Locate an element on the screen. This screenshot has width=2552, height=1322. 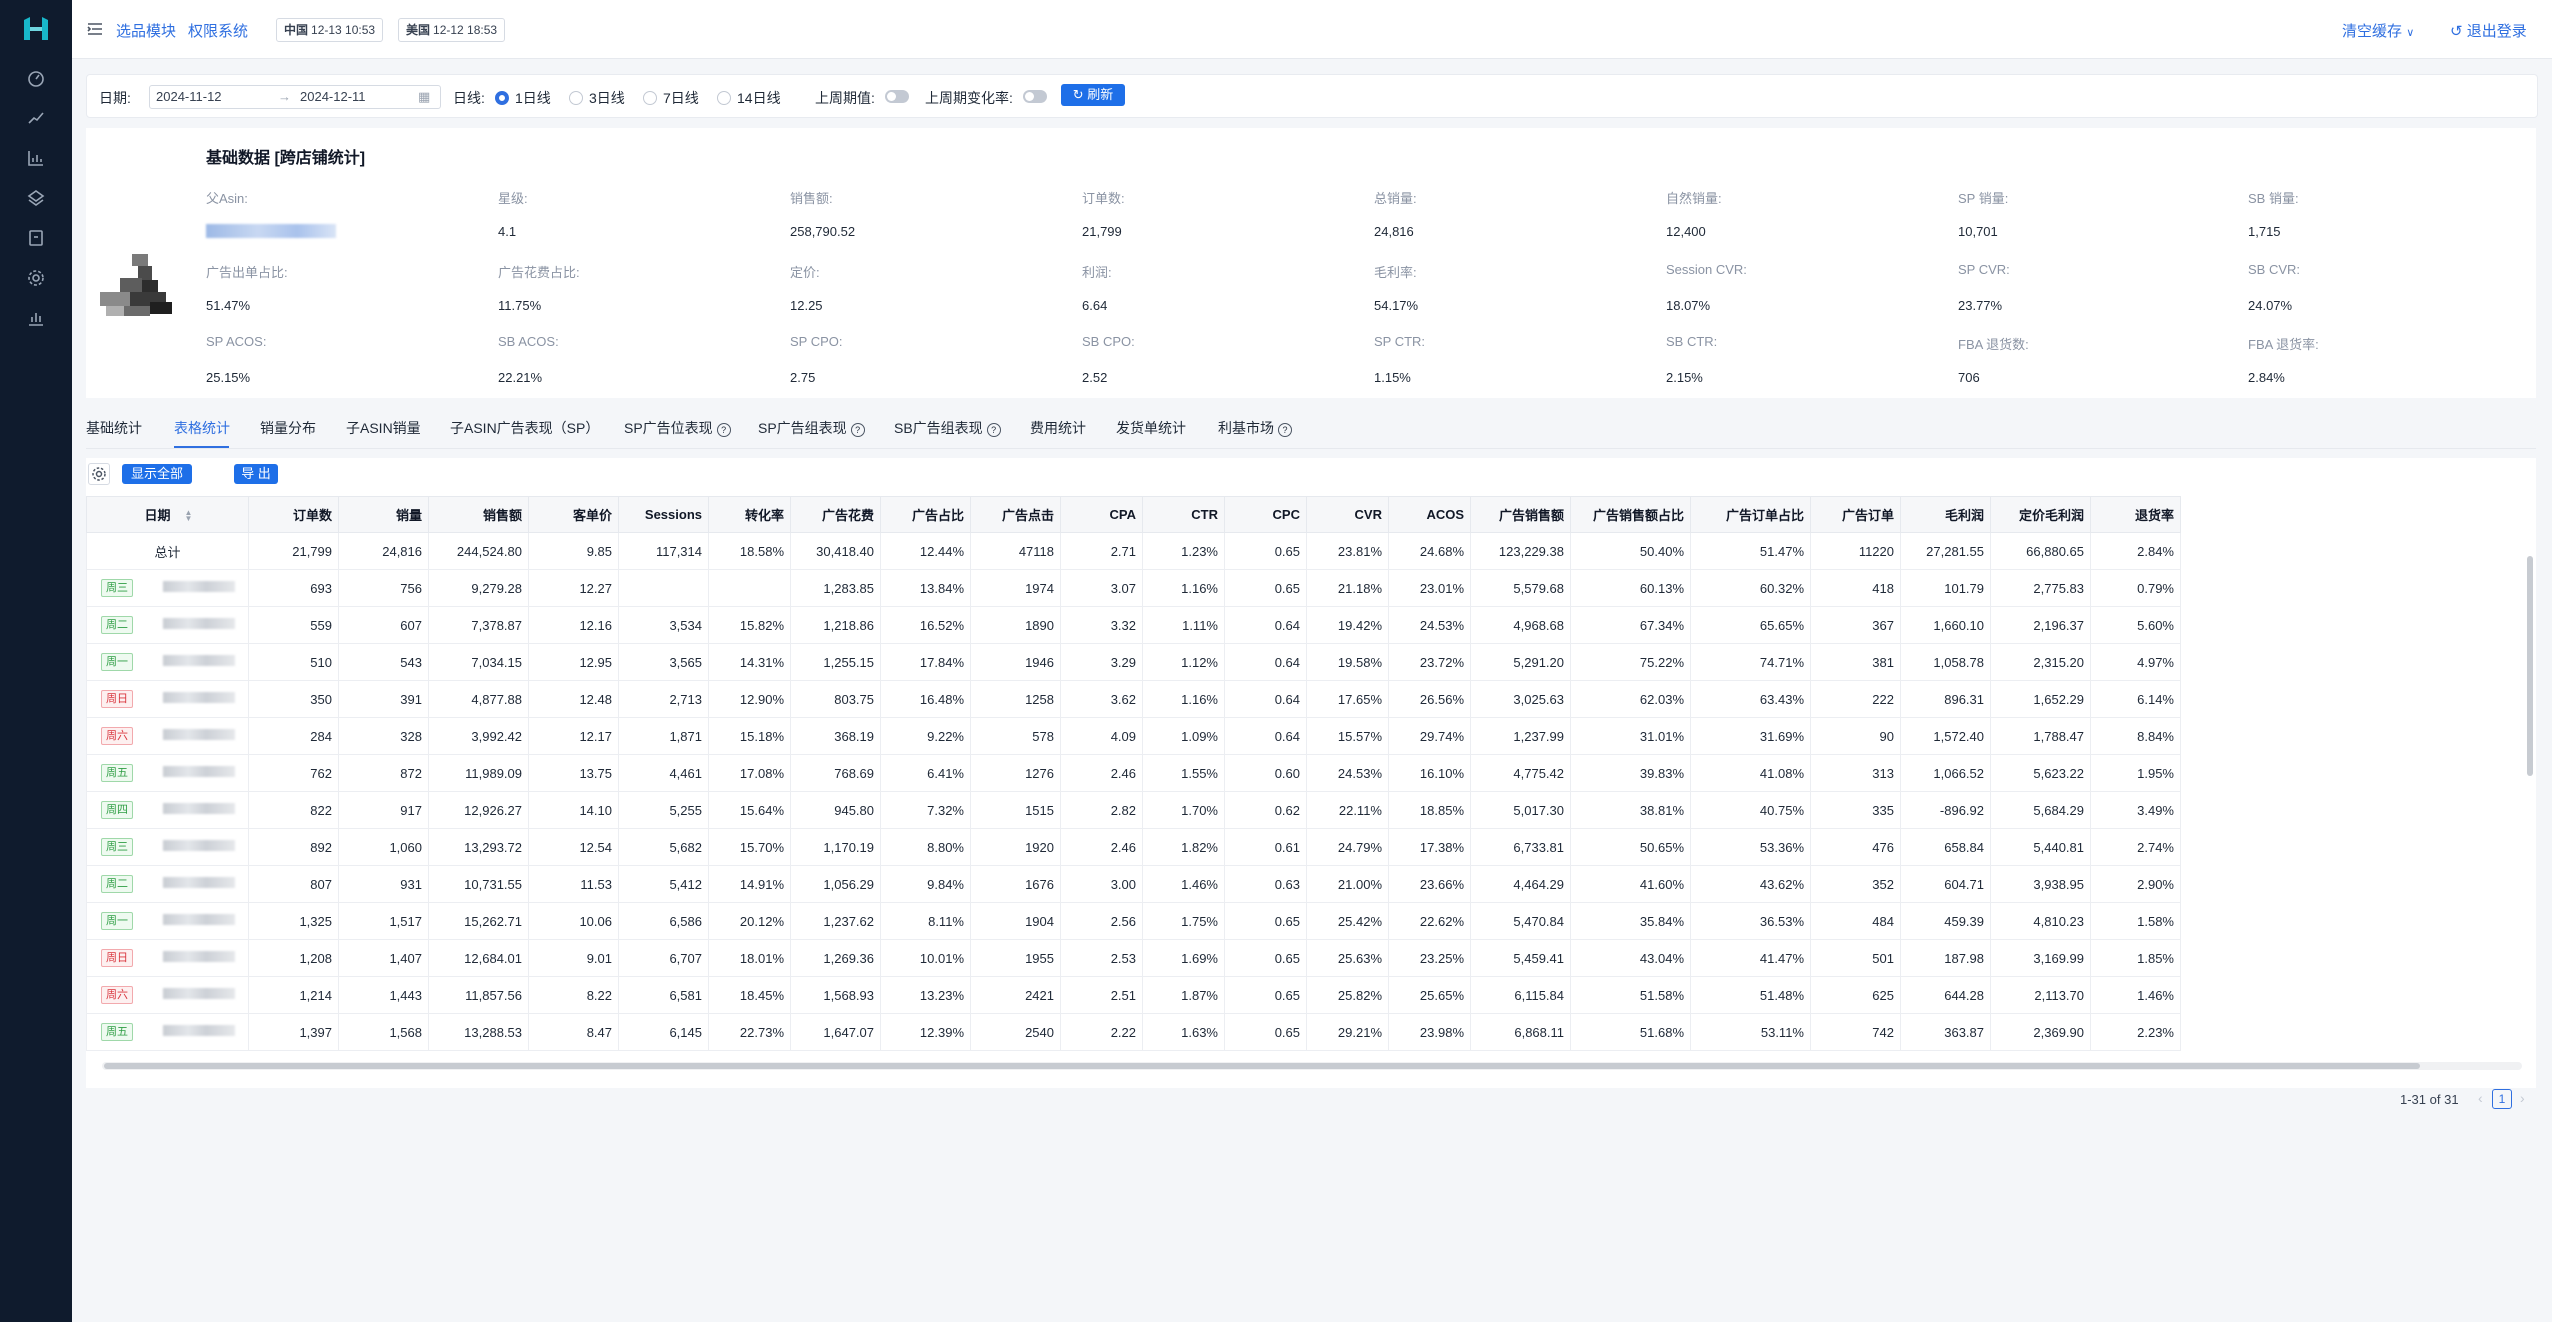
radio-7day: 7日线 is located at coordinates (671, 98).